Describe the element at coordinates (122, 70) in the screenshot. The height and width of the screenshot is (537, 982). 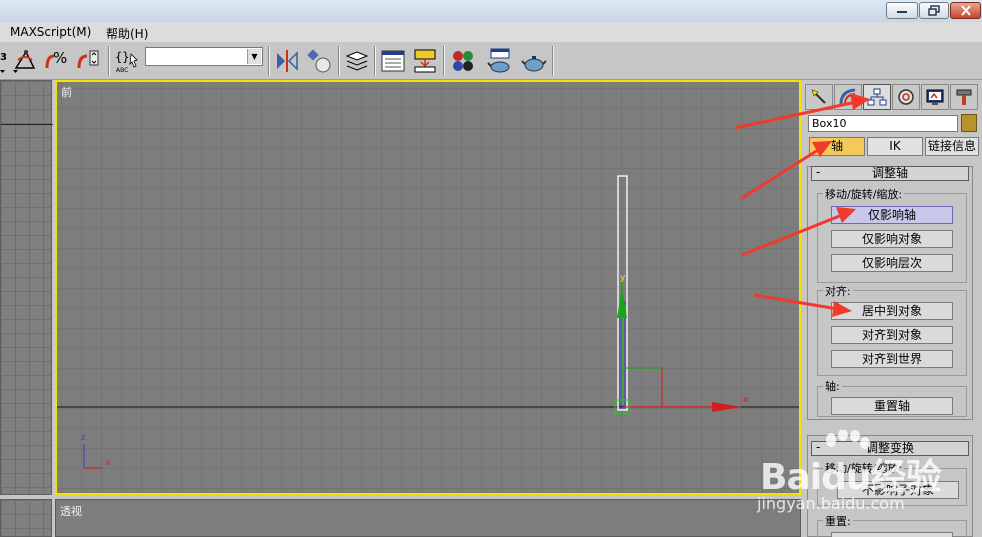
I see `svg-text: ABC` at that location.